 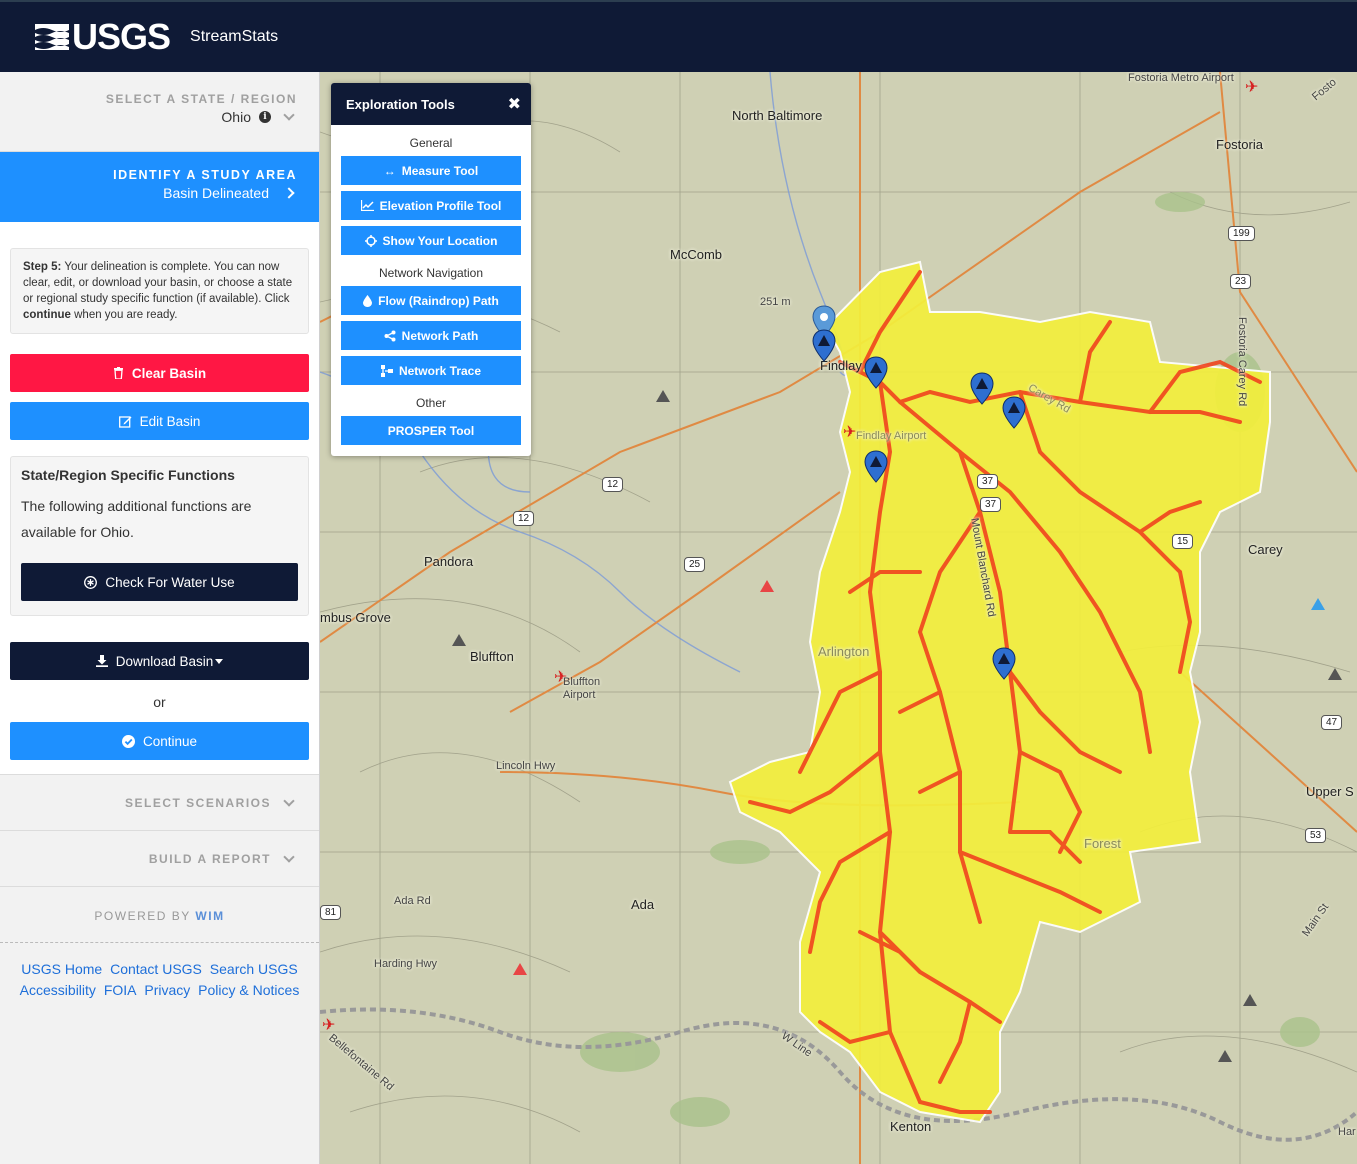 I want to click on sitemap-icon, so click(x=386, y=370).